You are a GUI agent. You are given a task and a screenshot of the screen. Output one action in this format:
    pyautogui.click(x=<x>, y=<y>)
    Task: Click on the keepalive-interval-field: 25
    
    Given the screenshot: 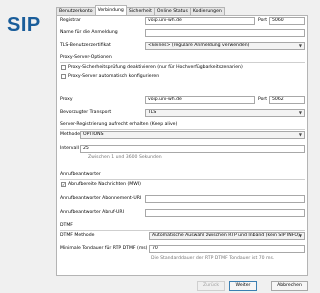 What is the action you would take?
    pyautogui.click(x=192, y=149)
    